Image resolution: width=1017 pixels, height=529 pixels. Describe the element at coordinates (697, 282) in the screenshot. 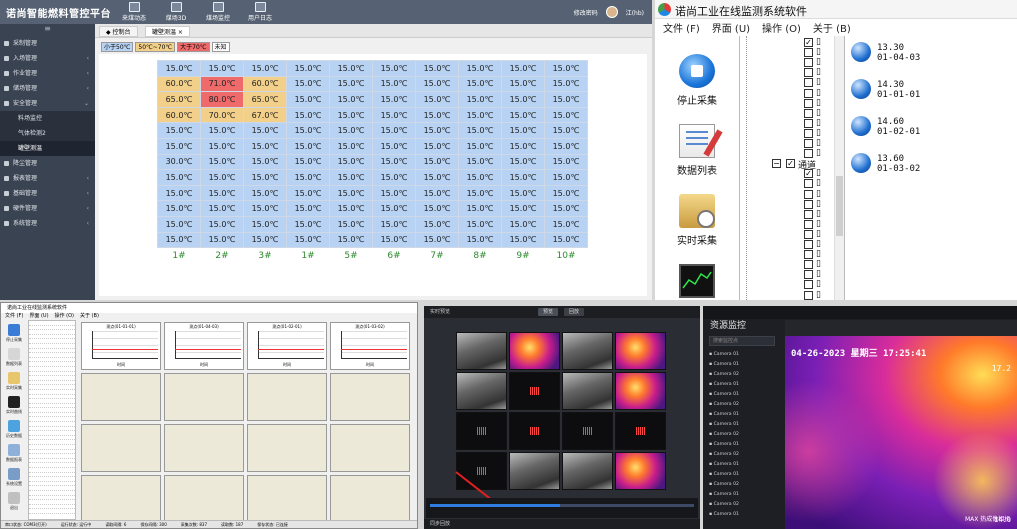

I see `realtime-curve-button` at that location.